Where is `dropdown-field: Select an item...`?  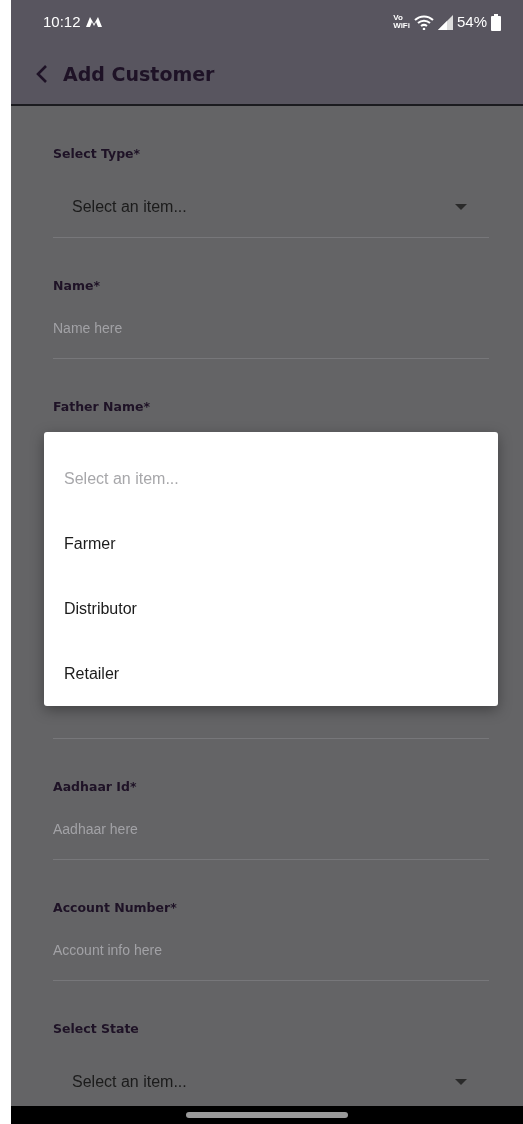 dropdown-field: Select an item... is located at coordinates (271, 207).